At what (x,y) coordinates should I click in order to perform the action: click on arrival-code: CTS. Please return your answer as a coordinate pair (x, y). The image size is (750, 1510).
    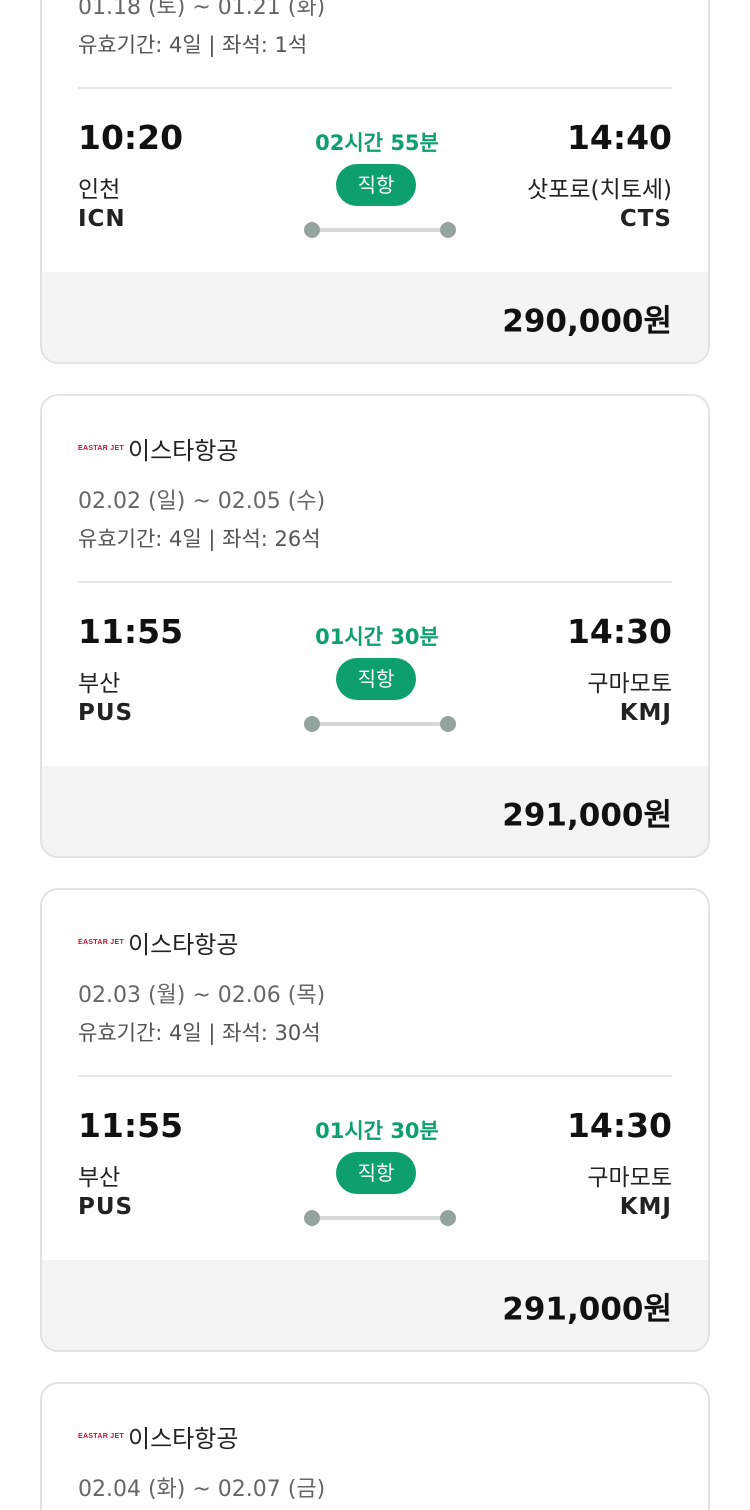
    Looking at the image, I should click on (645, 219).